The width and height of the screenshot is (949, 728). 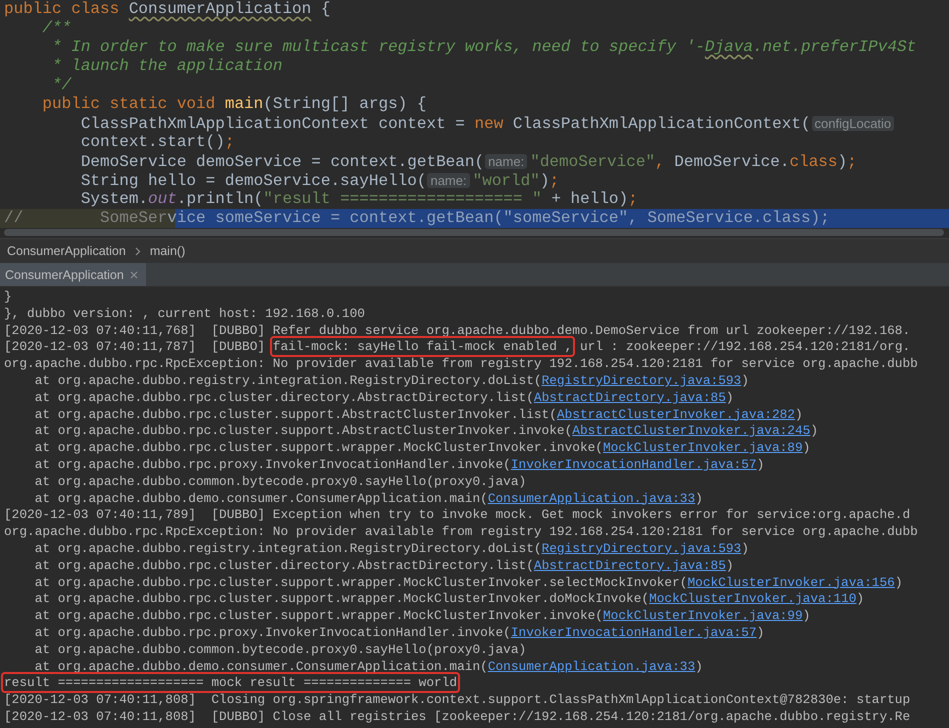 I want to click on code-text: "demoService", so click(x=593, y=162).